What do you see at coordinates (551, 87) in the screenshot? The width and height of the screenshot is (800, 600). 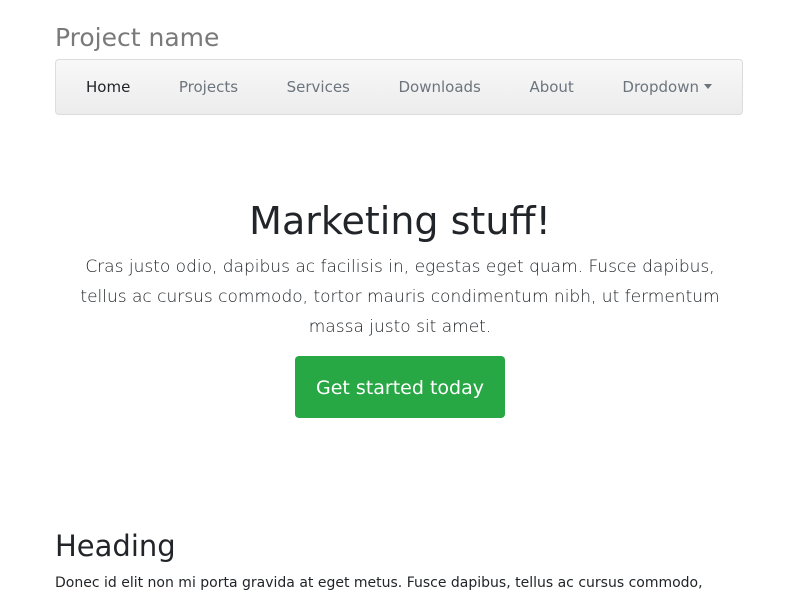 I see `nav-item-about: About` at bounding box center [551, 87].